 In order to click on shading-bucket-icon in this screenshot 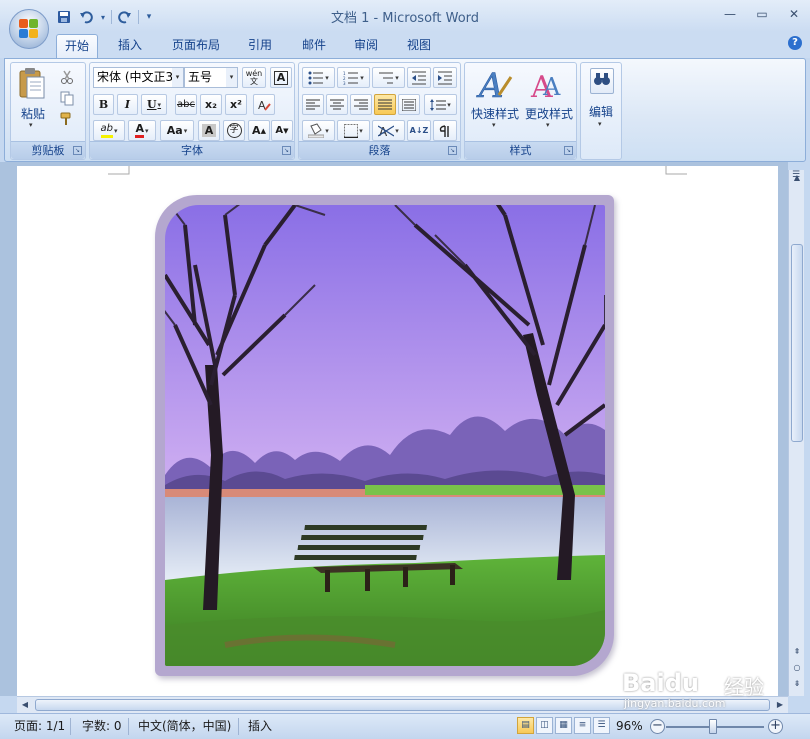, I will do `click(316, 130)`.